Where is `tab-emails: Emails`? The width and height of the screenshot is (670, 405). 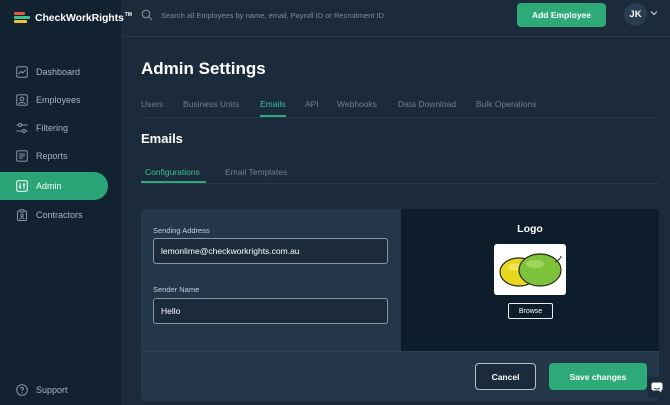 tab-emails: Emails is located at coordinates (273, 108).